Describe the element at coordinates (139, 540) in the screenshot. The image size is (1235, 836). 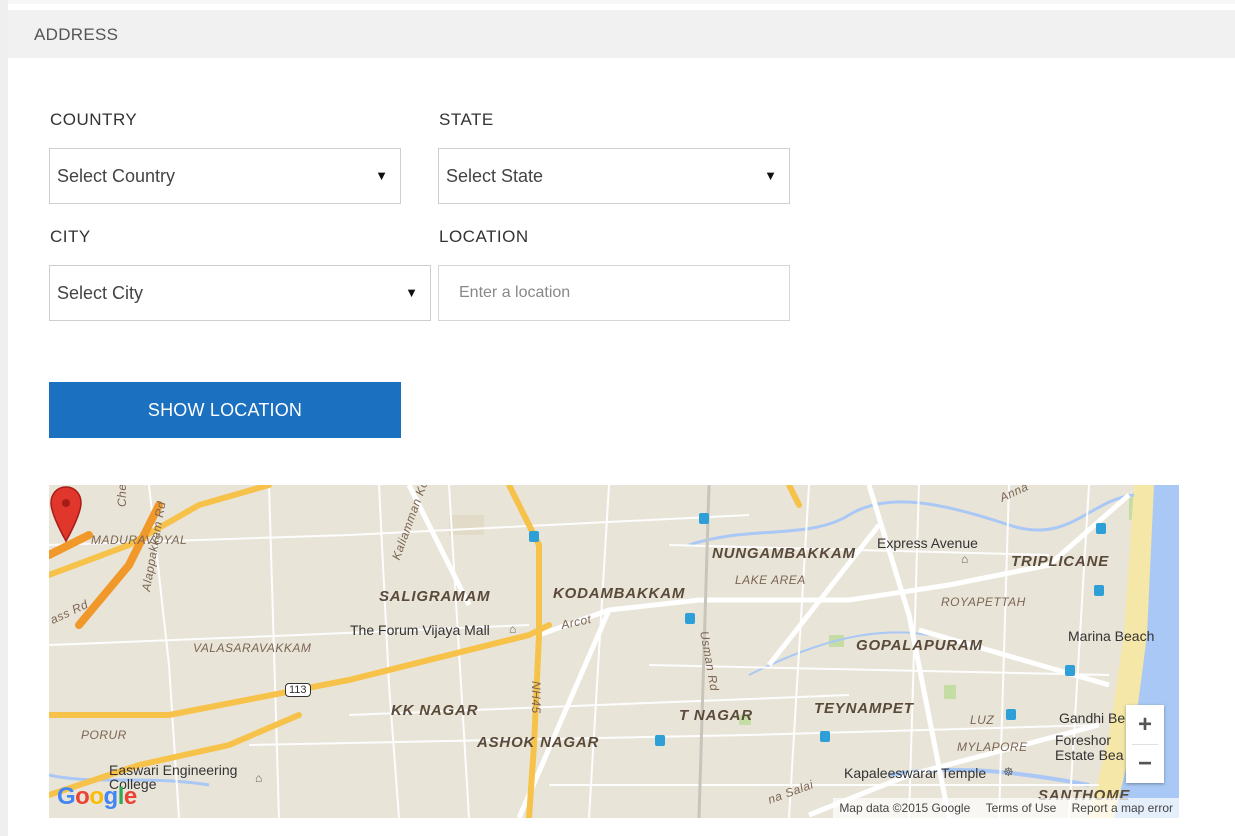
I see `map-area-label: MADURAVOYAL` at that location.